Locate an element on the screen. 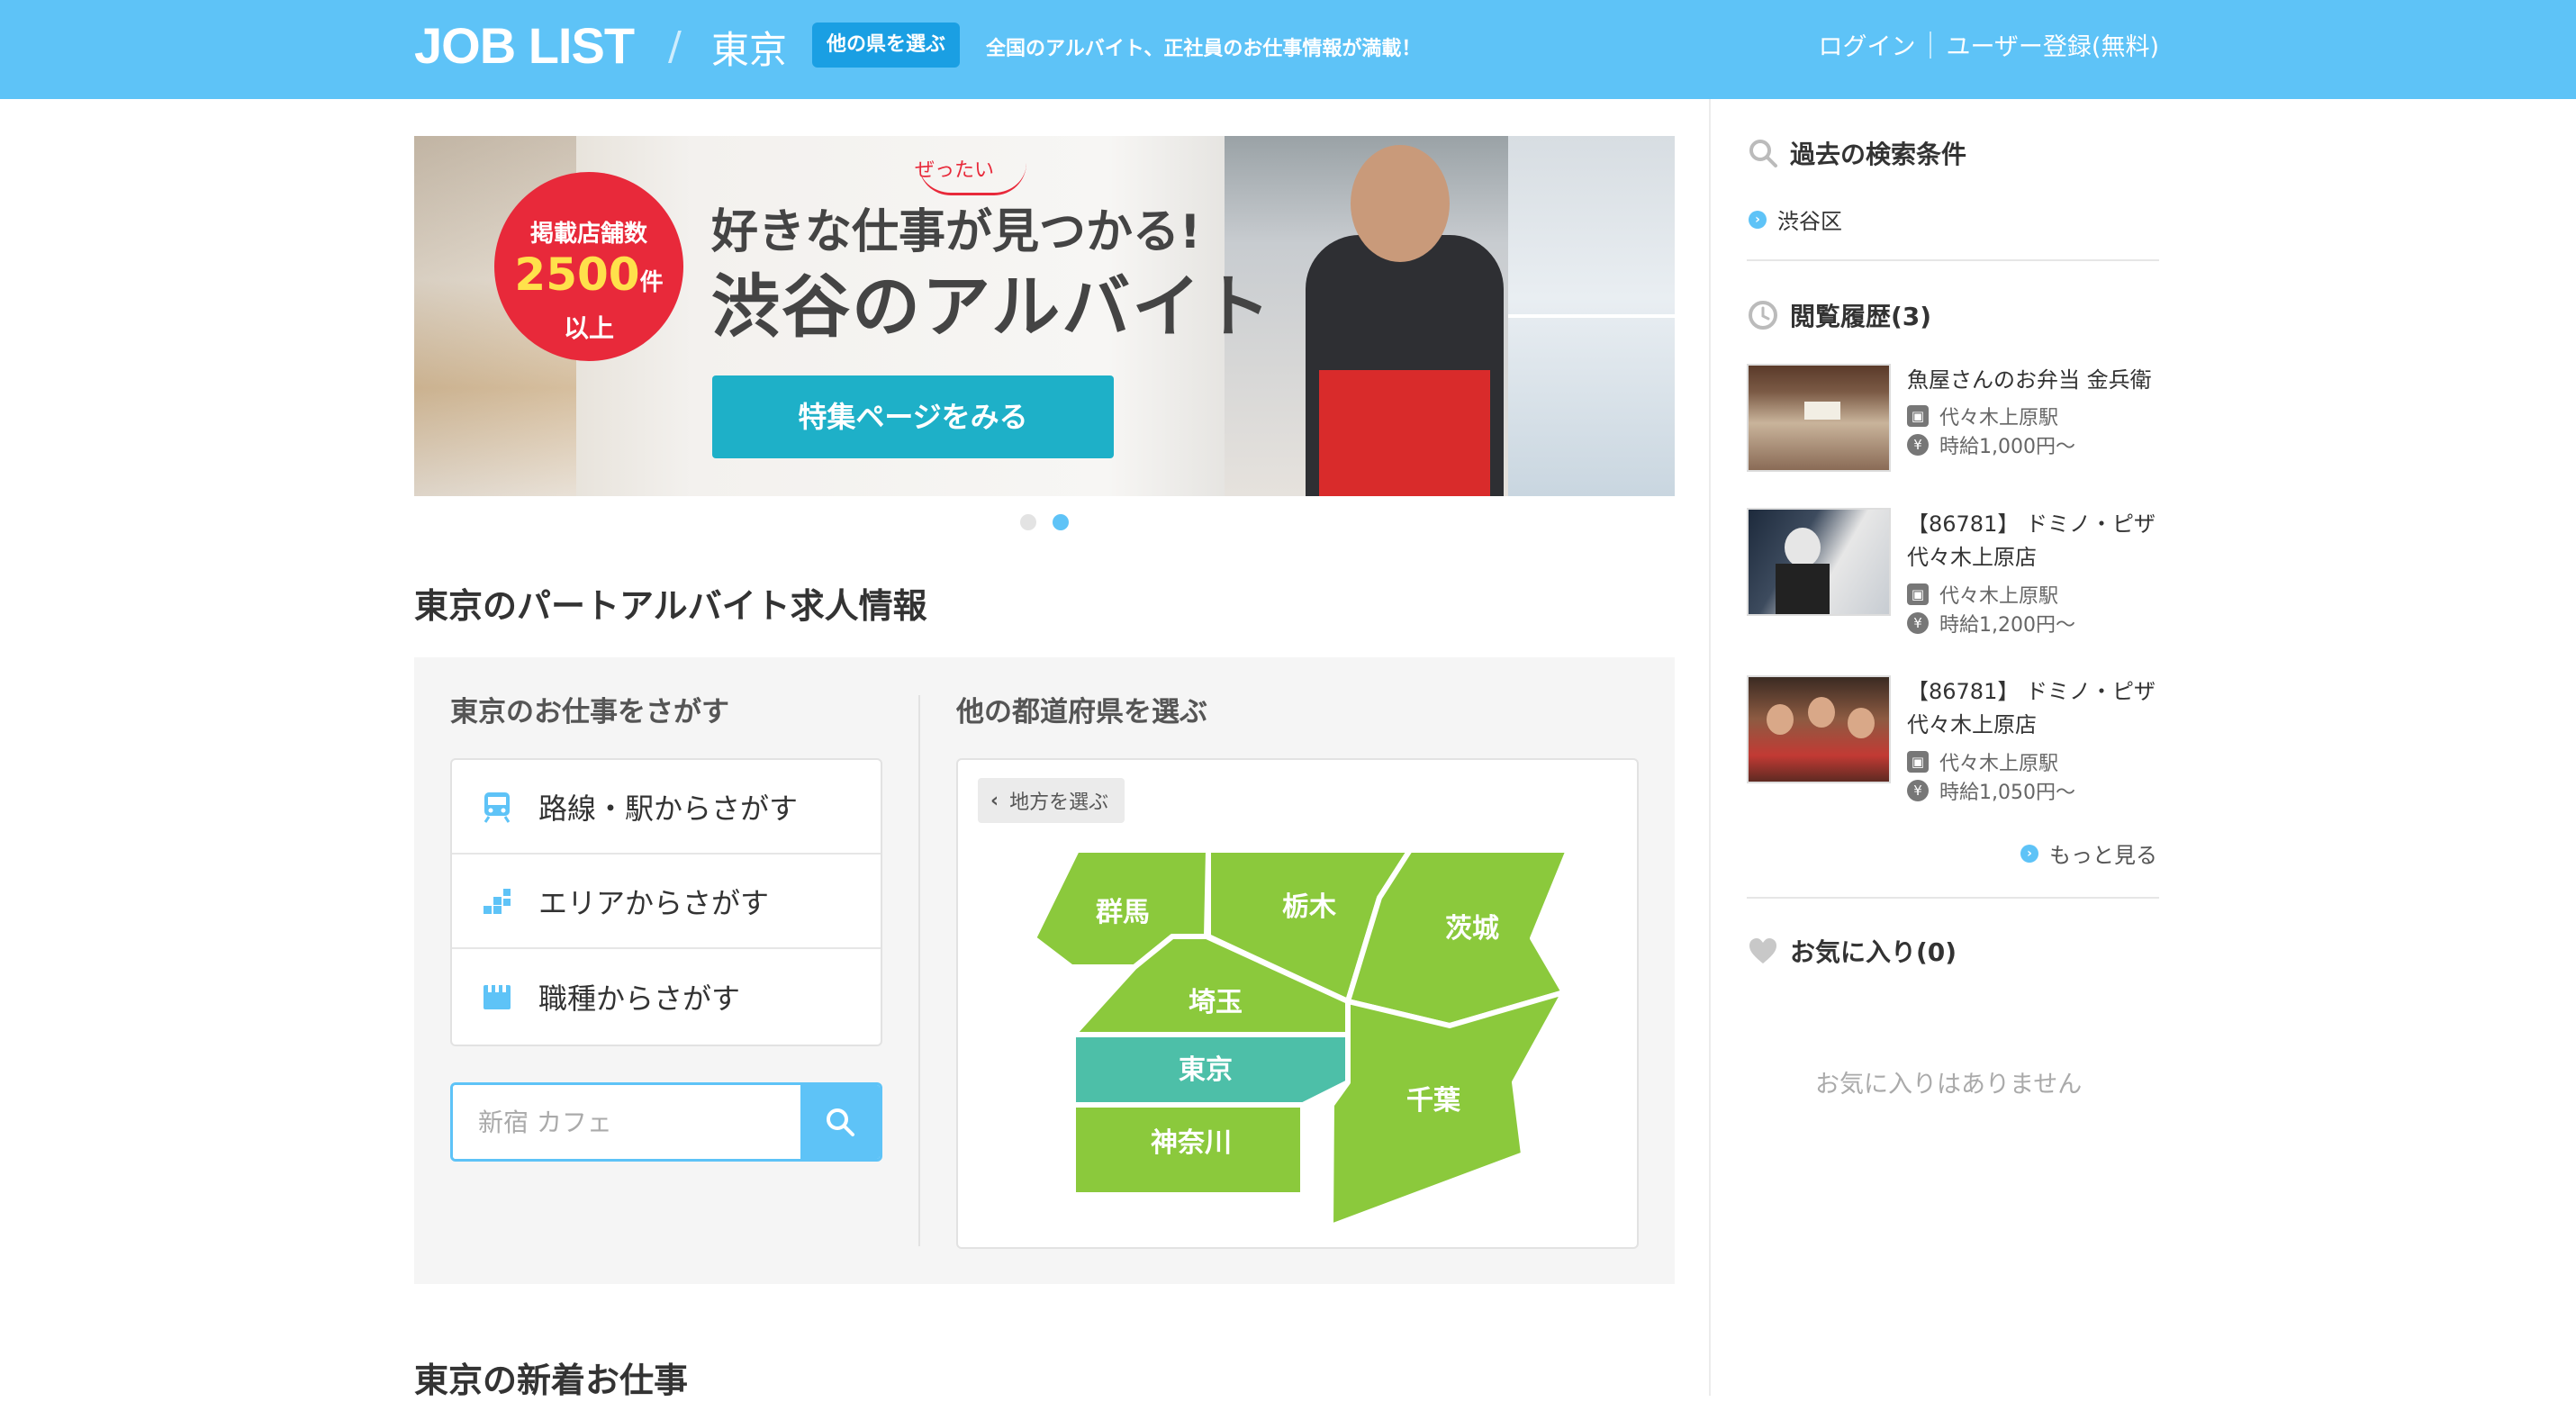 This screenshot has height=1402, width=2576. register-link: ユーザー登録(無料) is located at coordinates (2052, 44).